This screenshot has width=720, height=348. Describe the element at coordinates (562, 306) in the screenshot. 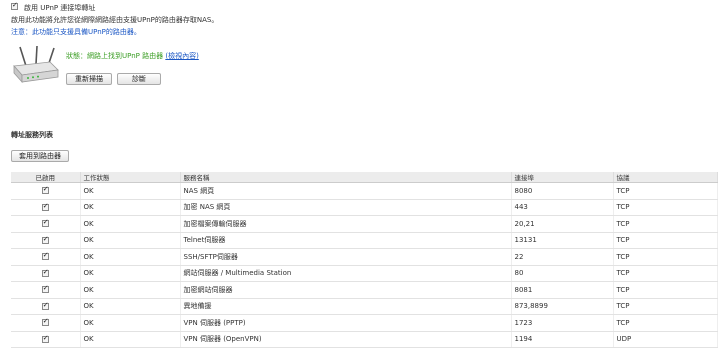

I see `port-cell: 873,8899` at that location.